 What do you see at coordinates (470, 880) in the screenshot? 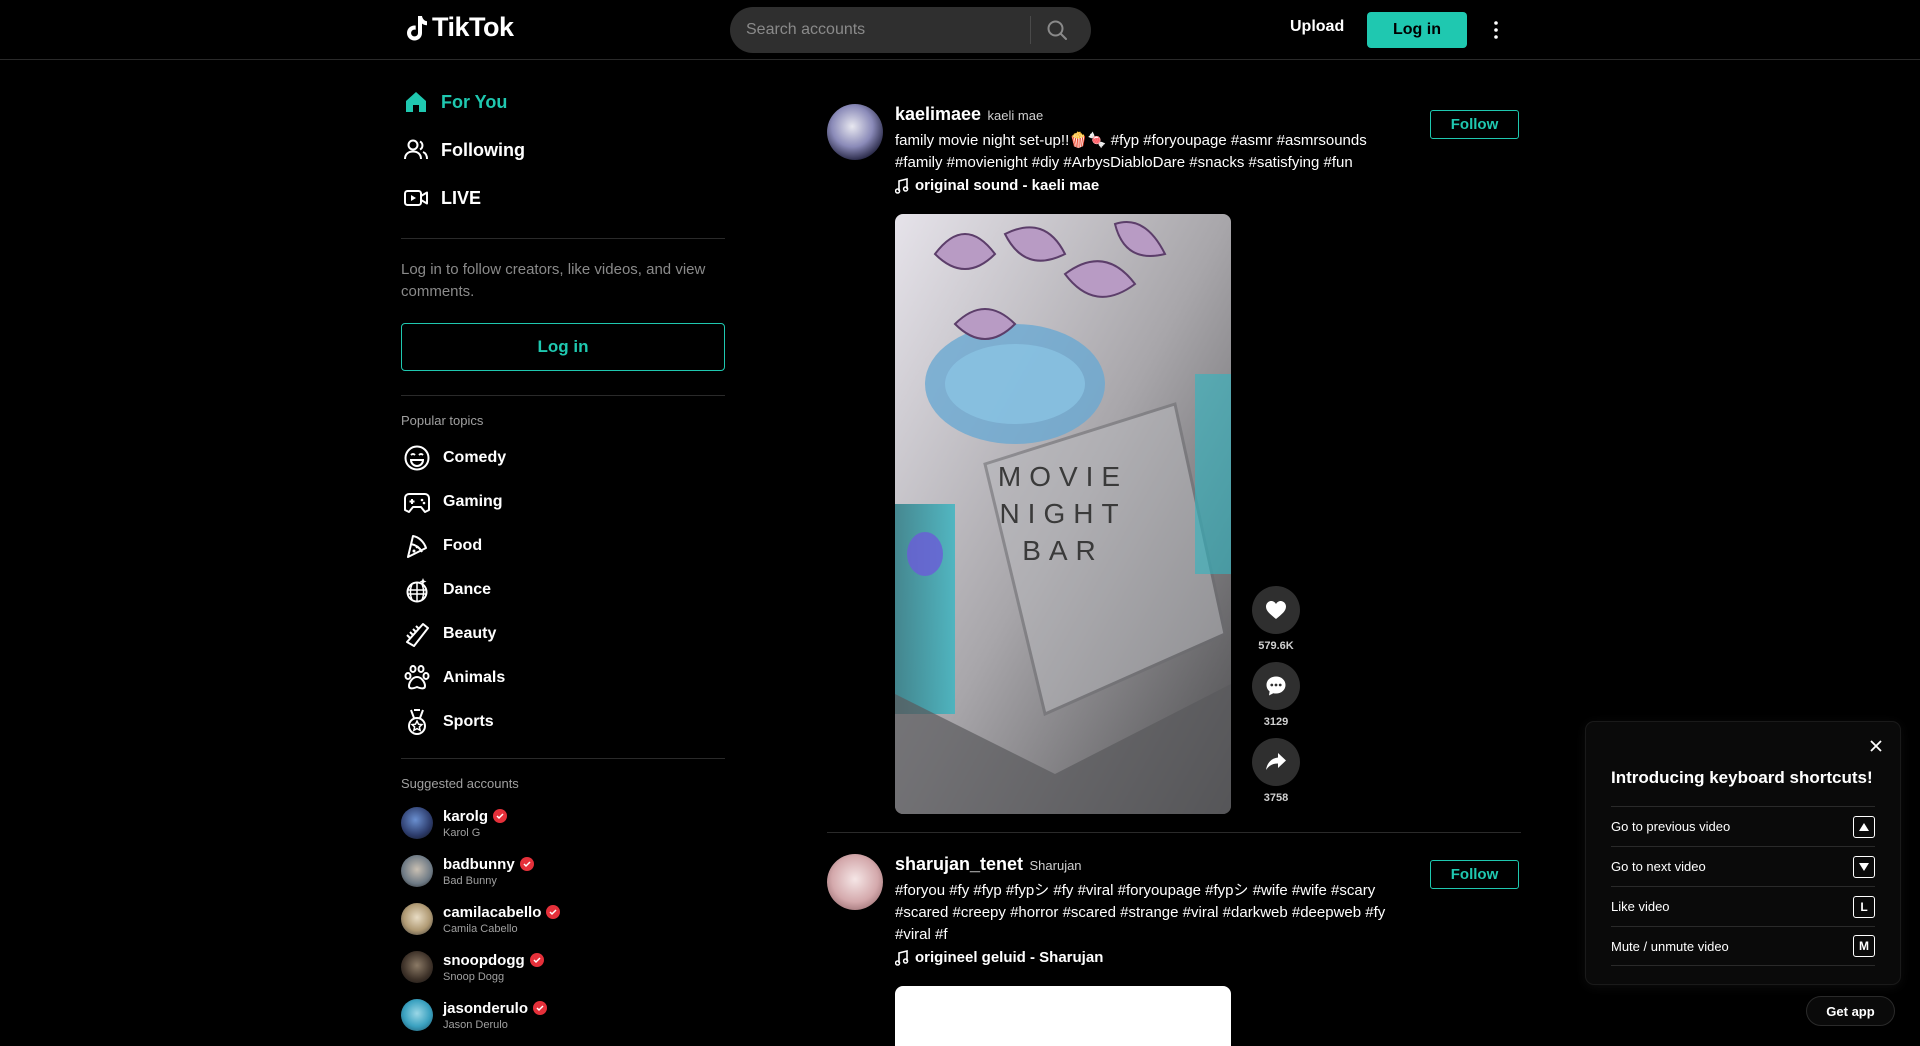
I see `account-display-name: Bad Bunny` at bounding box center [470, 880].